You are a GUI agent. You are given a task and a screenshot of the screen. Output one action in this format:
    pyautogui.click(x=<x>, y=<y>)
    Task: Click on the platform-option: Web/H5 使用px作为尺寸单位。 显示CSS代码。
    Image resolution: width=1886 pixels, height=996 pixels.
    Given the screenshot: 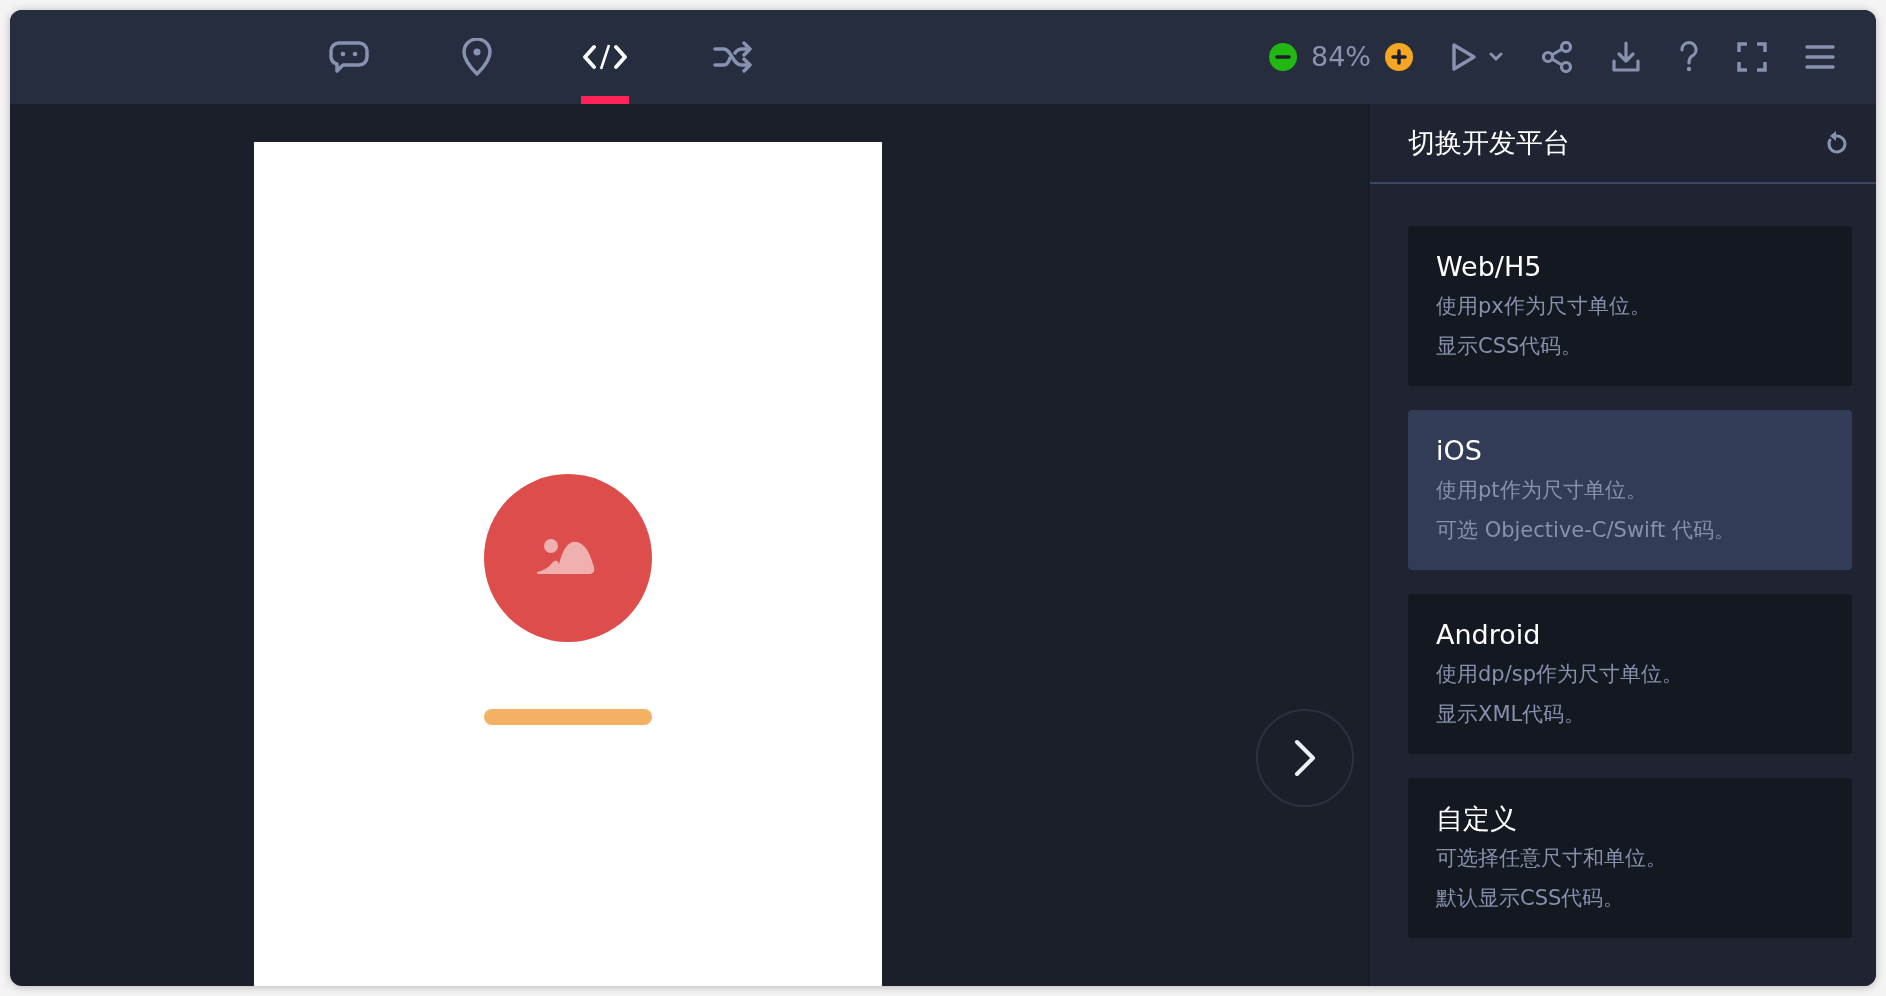 What is the action you would take?
    pyautogui.click(x=1630, y=306)
    